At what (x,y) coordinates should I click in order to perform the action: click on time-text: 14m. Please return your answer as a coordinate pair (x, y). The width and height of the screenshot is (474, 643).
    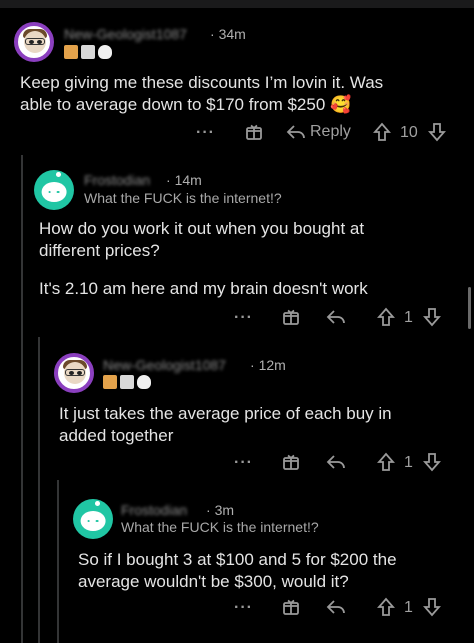
    Looking at the image, I should click on (188, 180).